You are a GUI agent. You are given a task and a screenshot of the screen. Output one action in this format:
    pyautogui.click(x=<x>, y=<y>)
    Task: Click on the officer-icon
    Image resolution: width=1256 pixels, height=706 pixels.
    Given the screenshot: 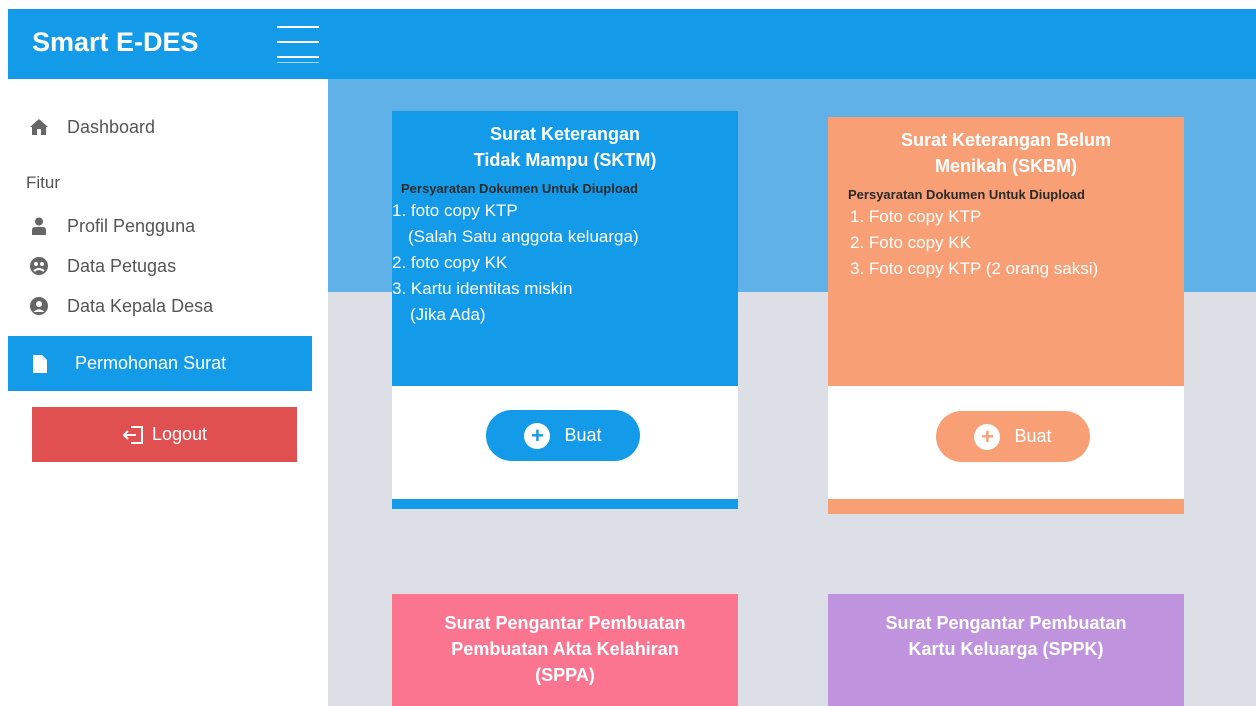 What is the action you would take?
    pyautogui.click(x=39, y=266)
    